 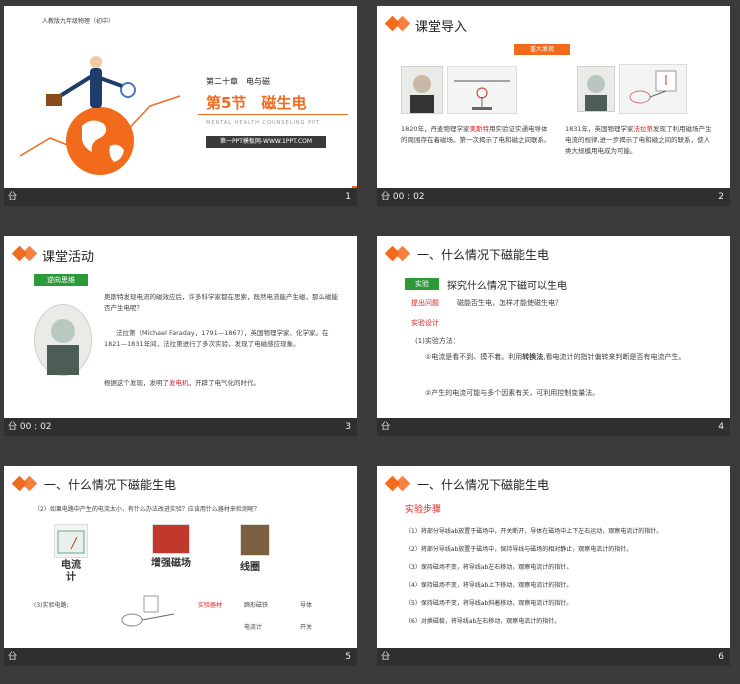 What do you see at coordinates (507, 286) in the screenshot?
I see `experiment-title: 探究什么情况下磁可以生电` at bounding box center [507, 286].